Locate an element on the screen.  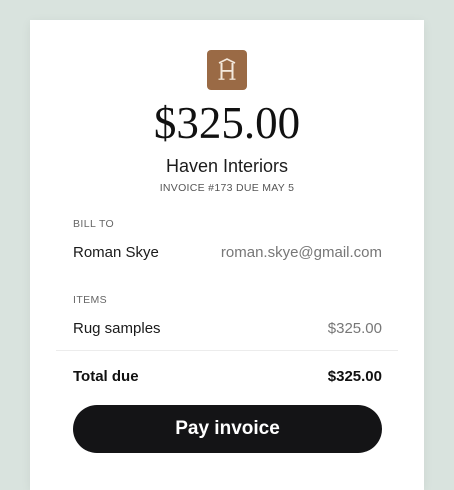
bill-to-row: Roman Skye roman.skye@gmail.com is located at coordinates (227, 252).